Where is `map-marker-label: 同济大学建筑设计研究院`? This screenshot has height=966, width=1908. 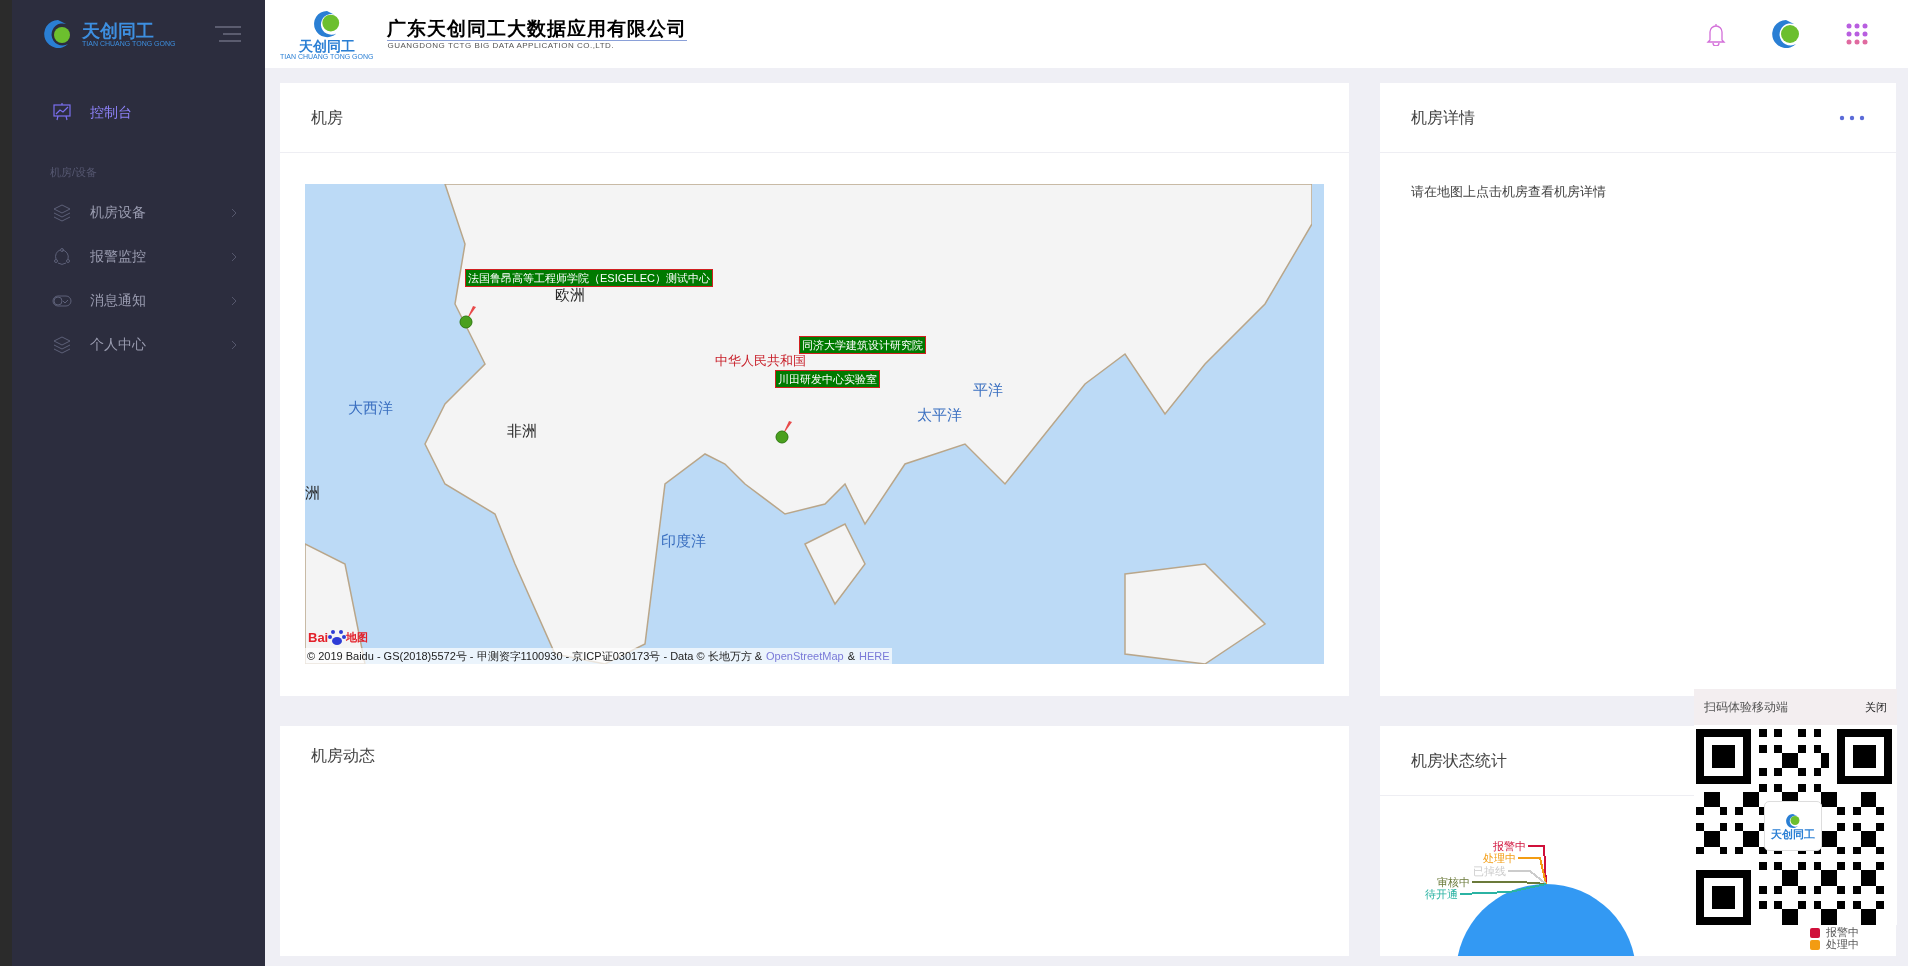 map-marker-label: 同济大学建筑设计研究院 is located at coordinates (862, 345).